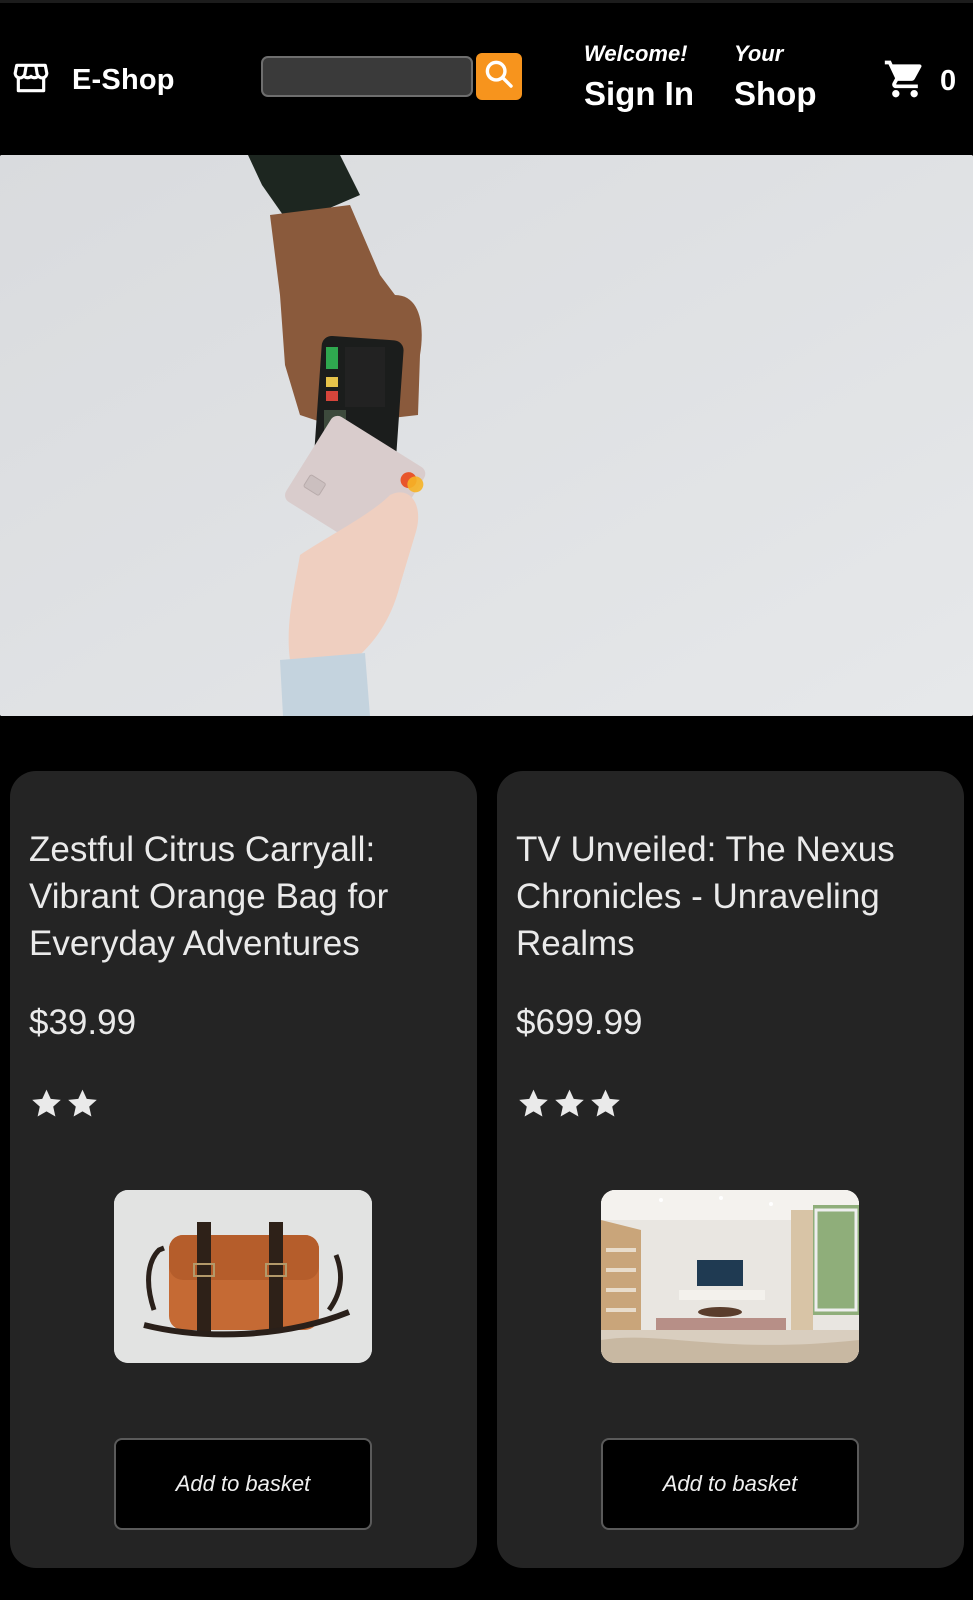 The height and width of the screenshot is (1600, 973). I want to click on search-bar, so click(391, 76).